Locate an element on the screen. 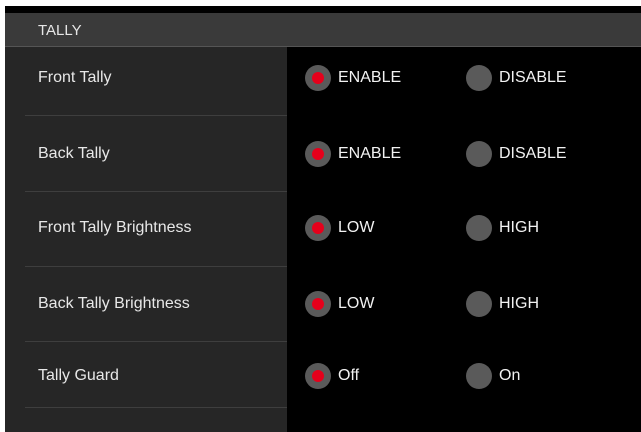 This screenshot has height=432, width=641. radio-label: On is located at coordinates (510, 375).